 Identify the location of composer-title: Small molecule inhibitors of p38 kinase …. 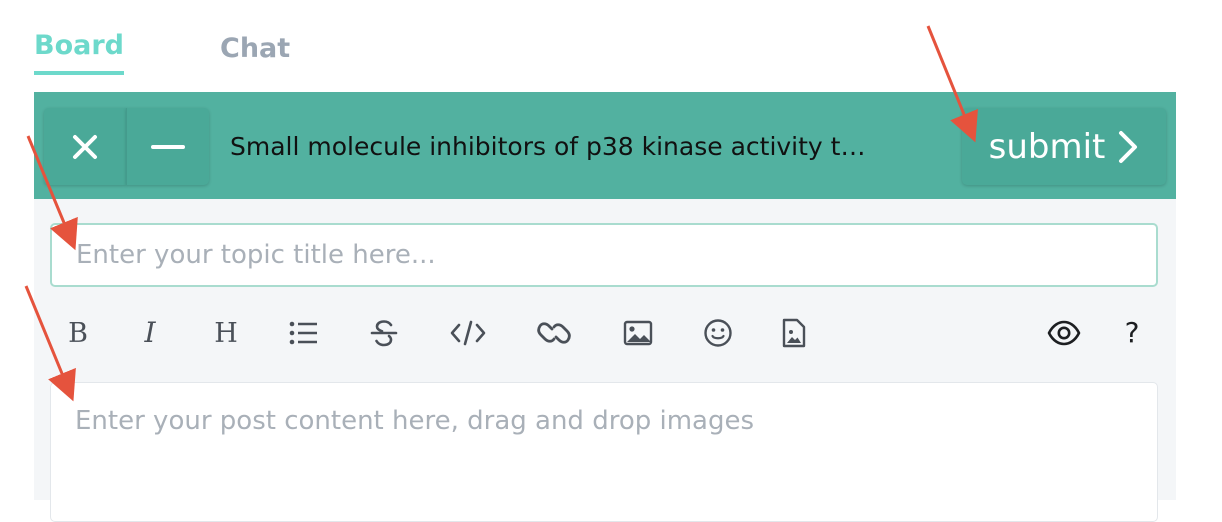
(581, 147).